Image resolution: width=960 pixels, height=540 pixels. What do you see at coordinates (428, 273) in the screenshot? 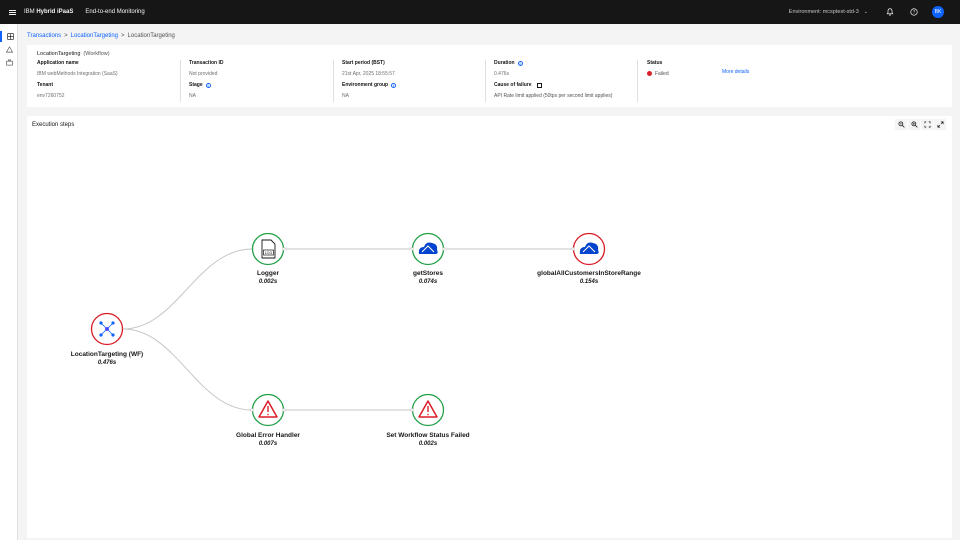
I see `node-label: getStores` at bounding box center [428, 273].